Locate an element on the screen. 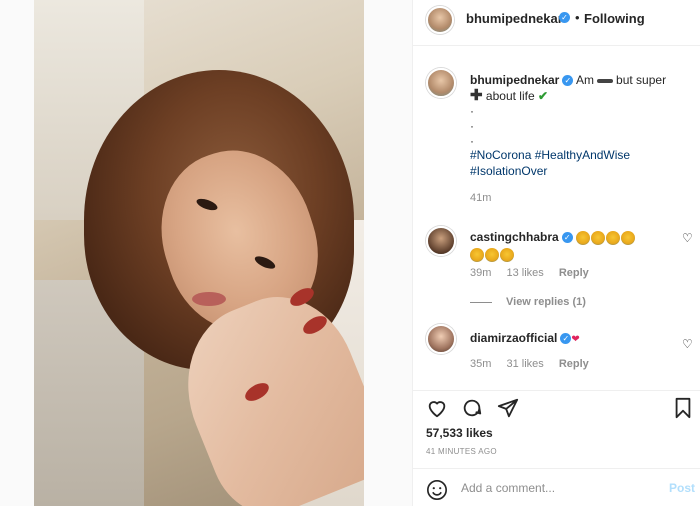  comment-likes: 31 likes is located at coordinates (524, 364).